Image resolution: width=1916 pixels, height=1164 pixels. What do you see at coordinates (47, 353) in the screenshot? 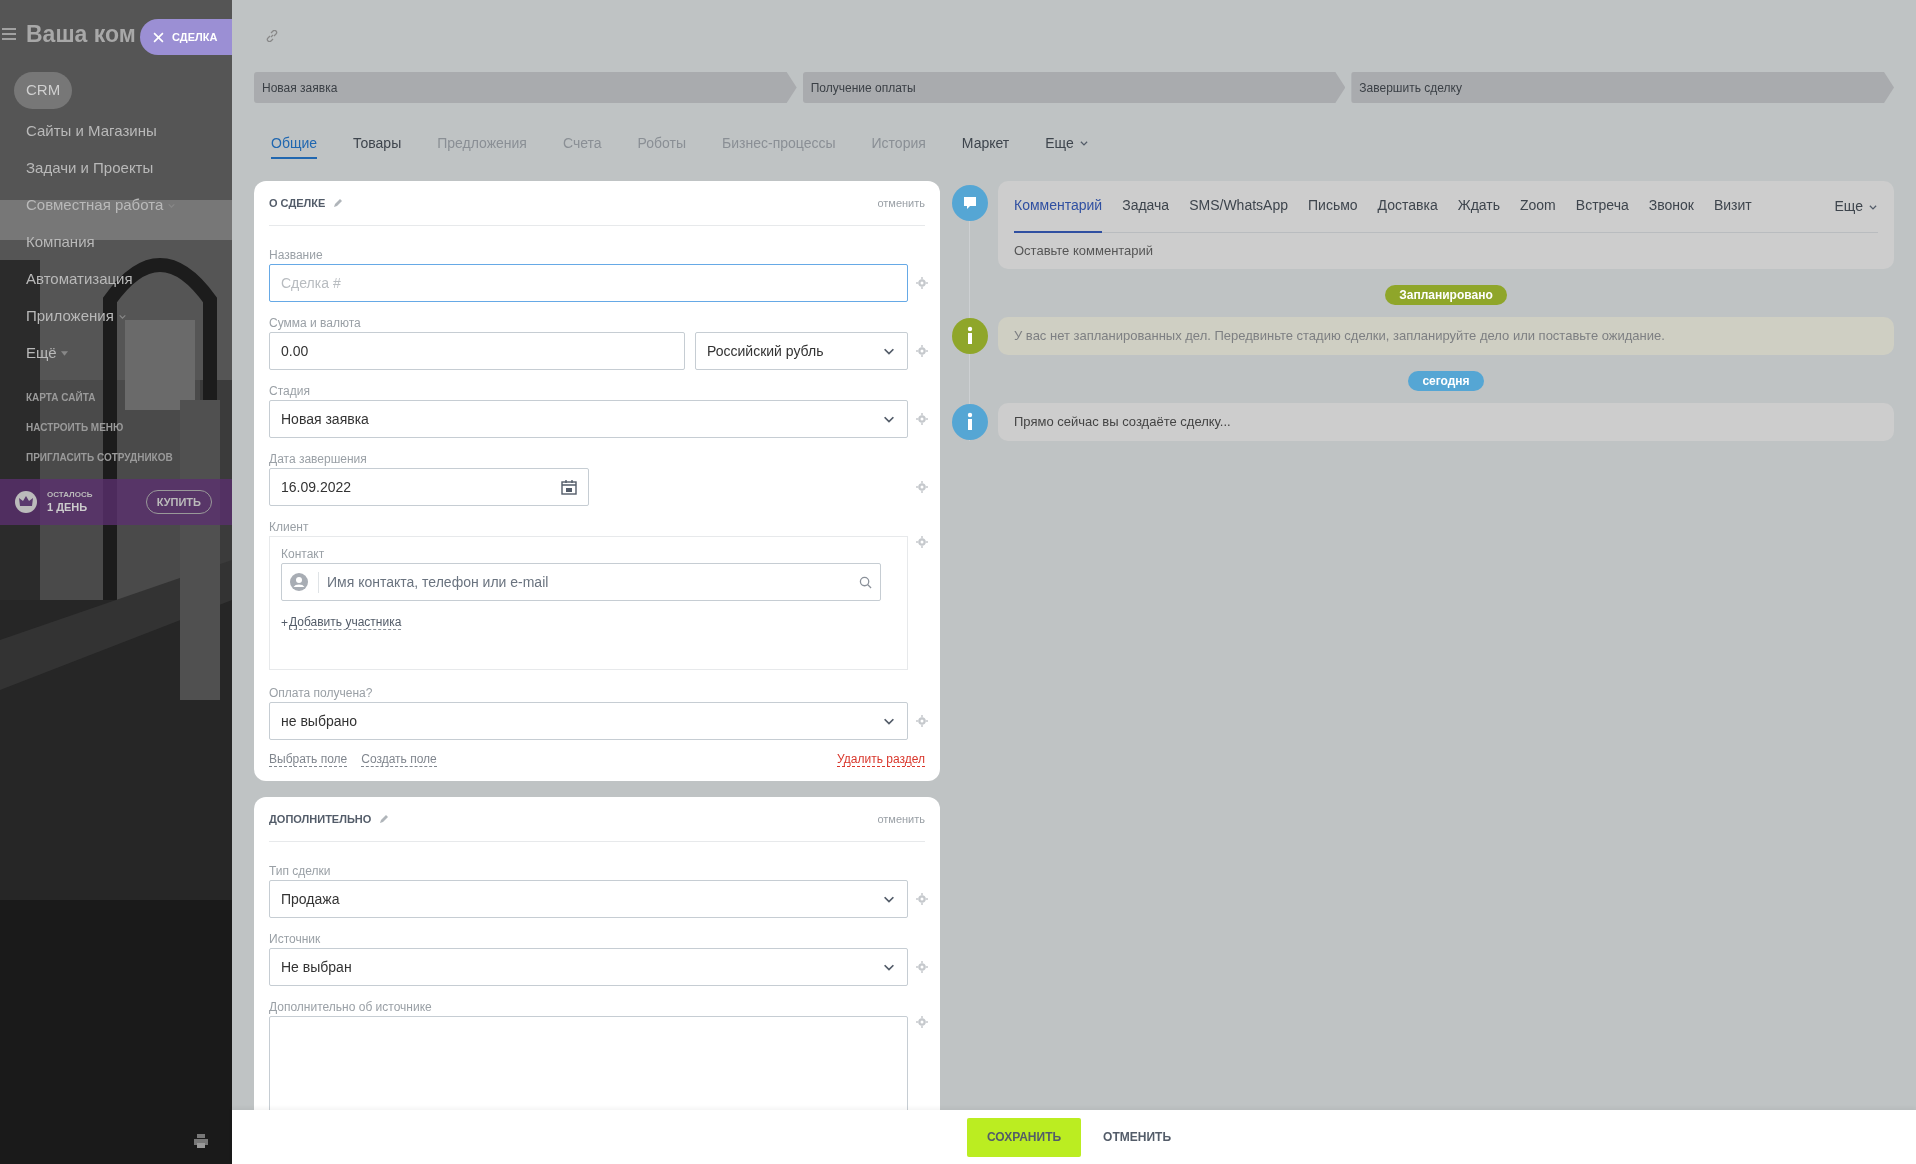
I see `sidebar-item: Ещё` at bounding box center [47, 353].